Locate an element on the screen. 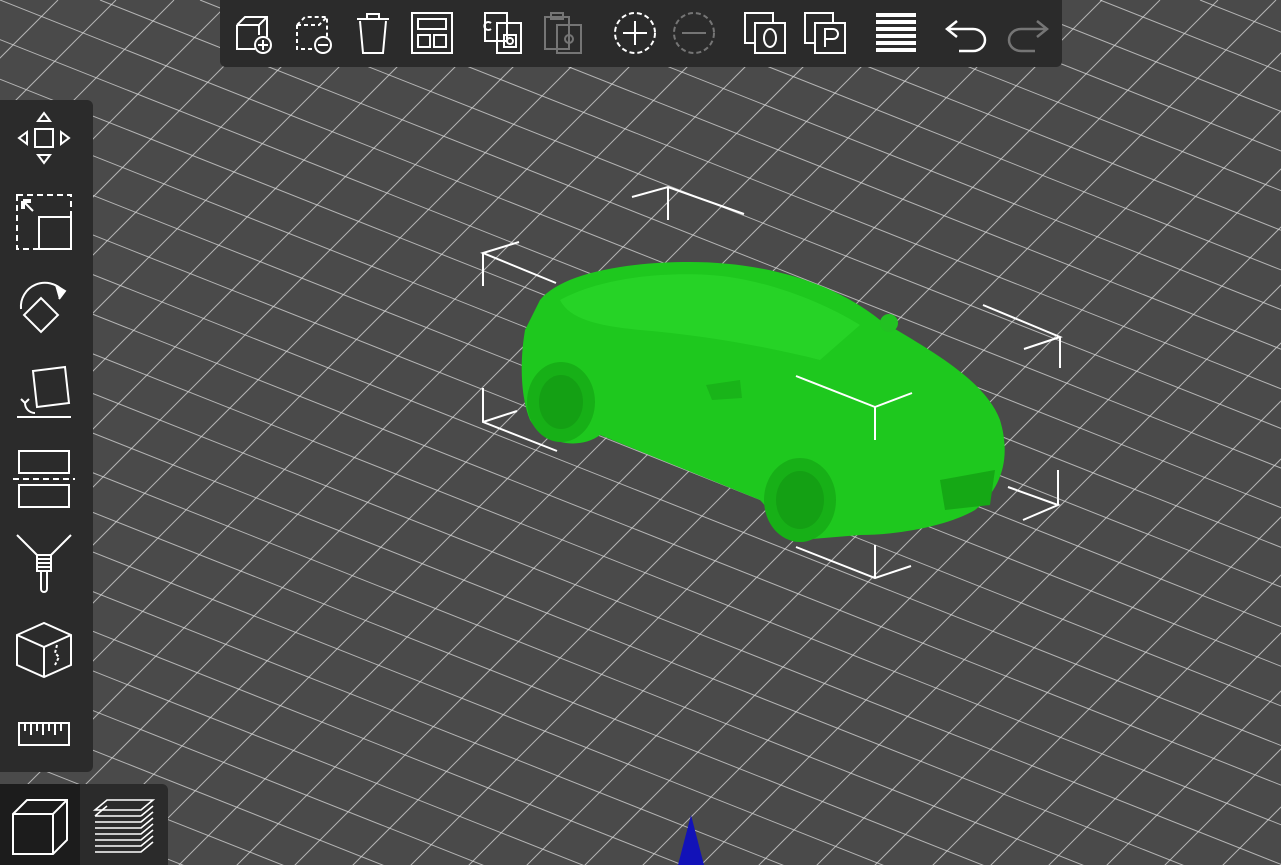  rotate-icon is located at coordinates (43, 307).